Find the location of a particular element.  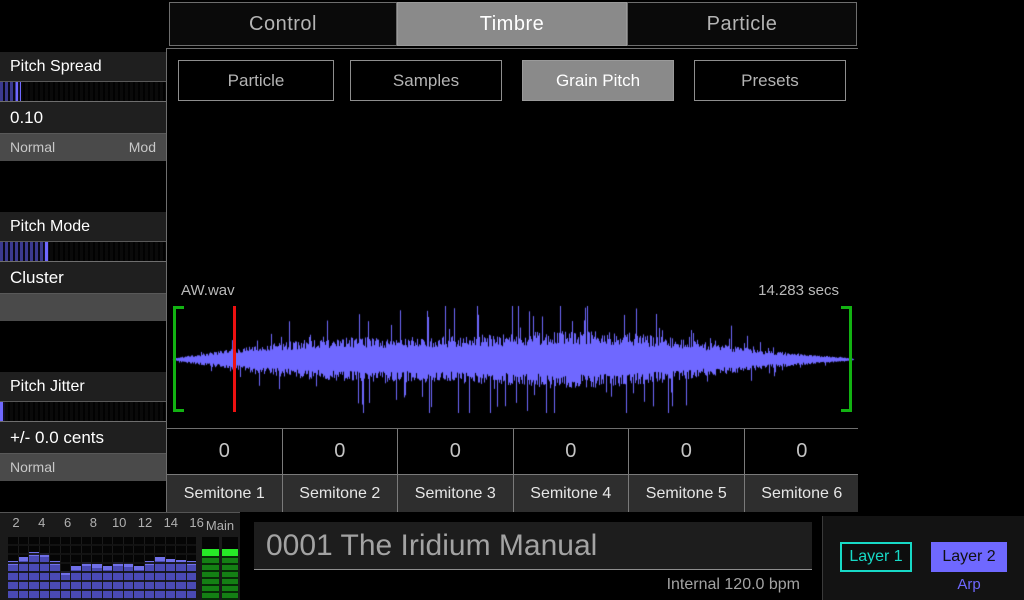

semitone-cell: 0 Semitone 4 is located at coordinates (571, 470).